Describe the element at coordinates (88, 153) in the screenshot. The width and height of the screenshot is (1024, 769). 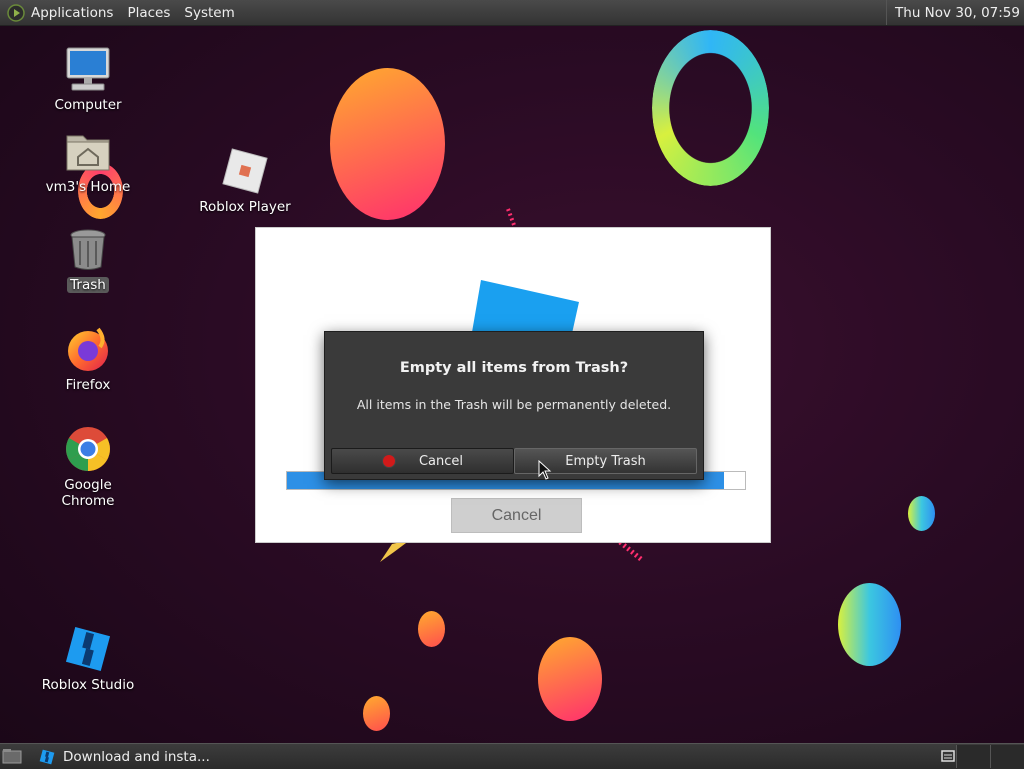
I see `home-folder-icon` at that location.